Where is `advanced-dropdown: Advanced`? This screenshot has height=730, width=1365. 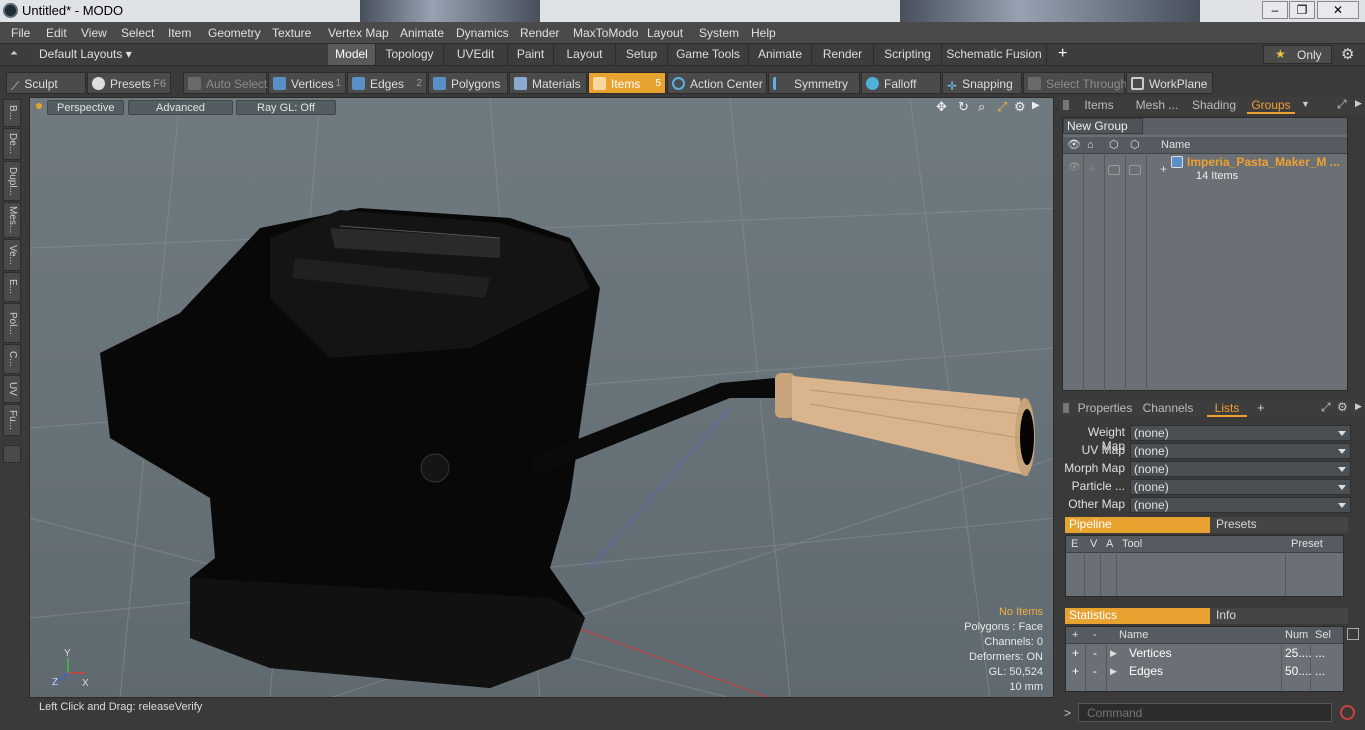
advanced-dropdown: Advanced is located at coordinates (180, 107).